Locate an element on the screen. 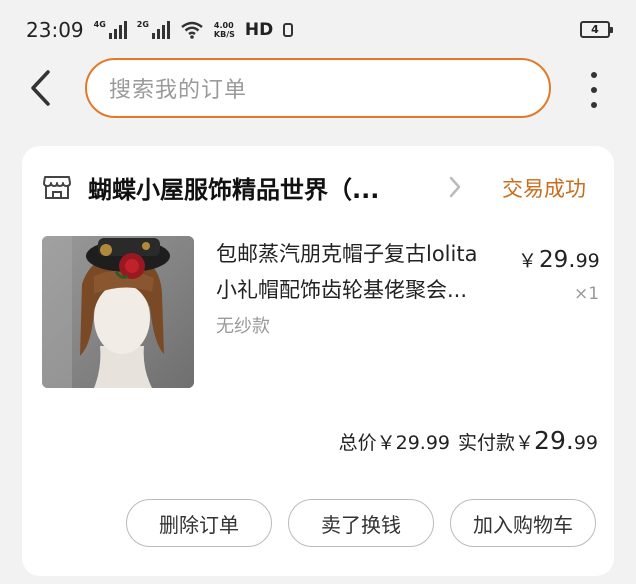 Image resolution: width=636 pixels, height=584 pixels. total-label: 总价 is located at coordinates (357, 443).